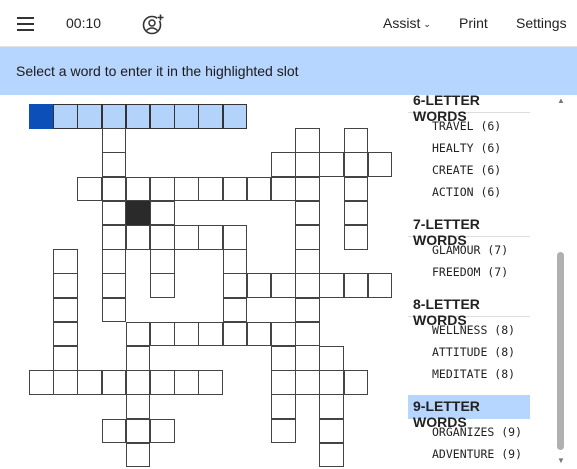  Describe the element at coordinates (25, 24) in the screenshot. I see `hamburger-menu-icon` at that location.